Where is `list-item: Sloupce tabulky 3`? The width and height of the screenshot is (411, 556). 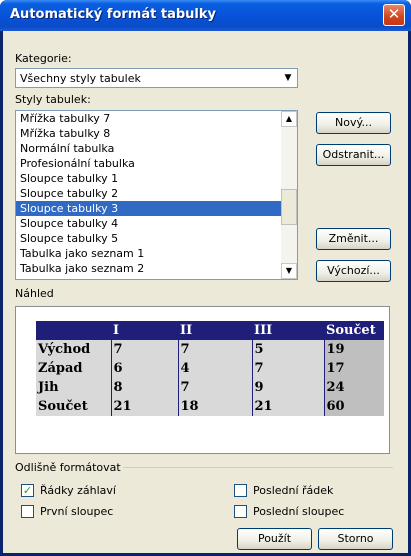 list-item: Sloupce tabulky 3 is located at coordinates (150, 208).